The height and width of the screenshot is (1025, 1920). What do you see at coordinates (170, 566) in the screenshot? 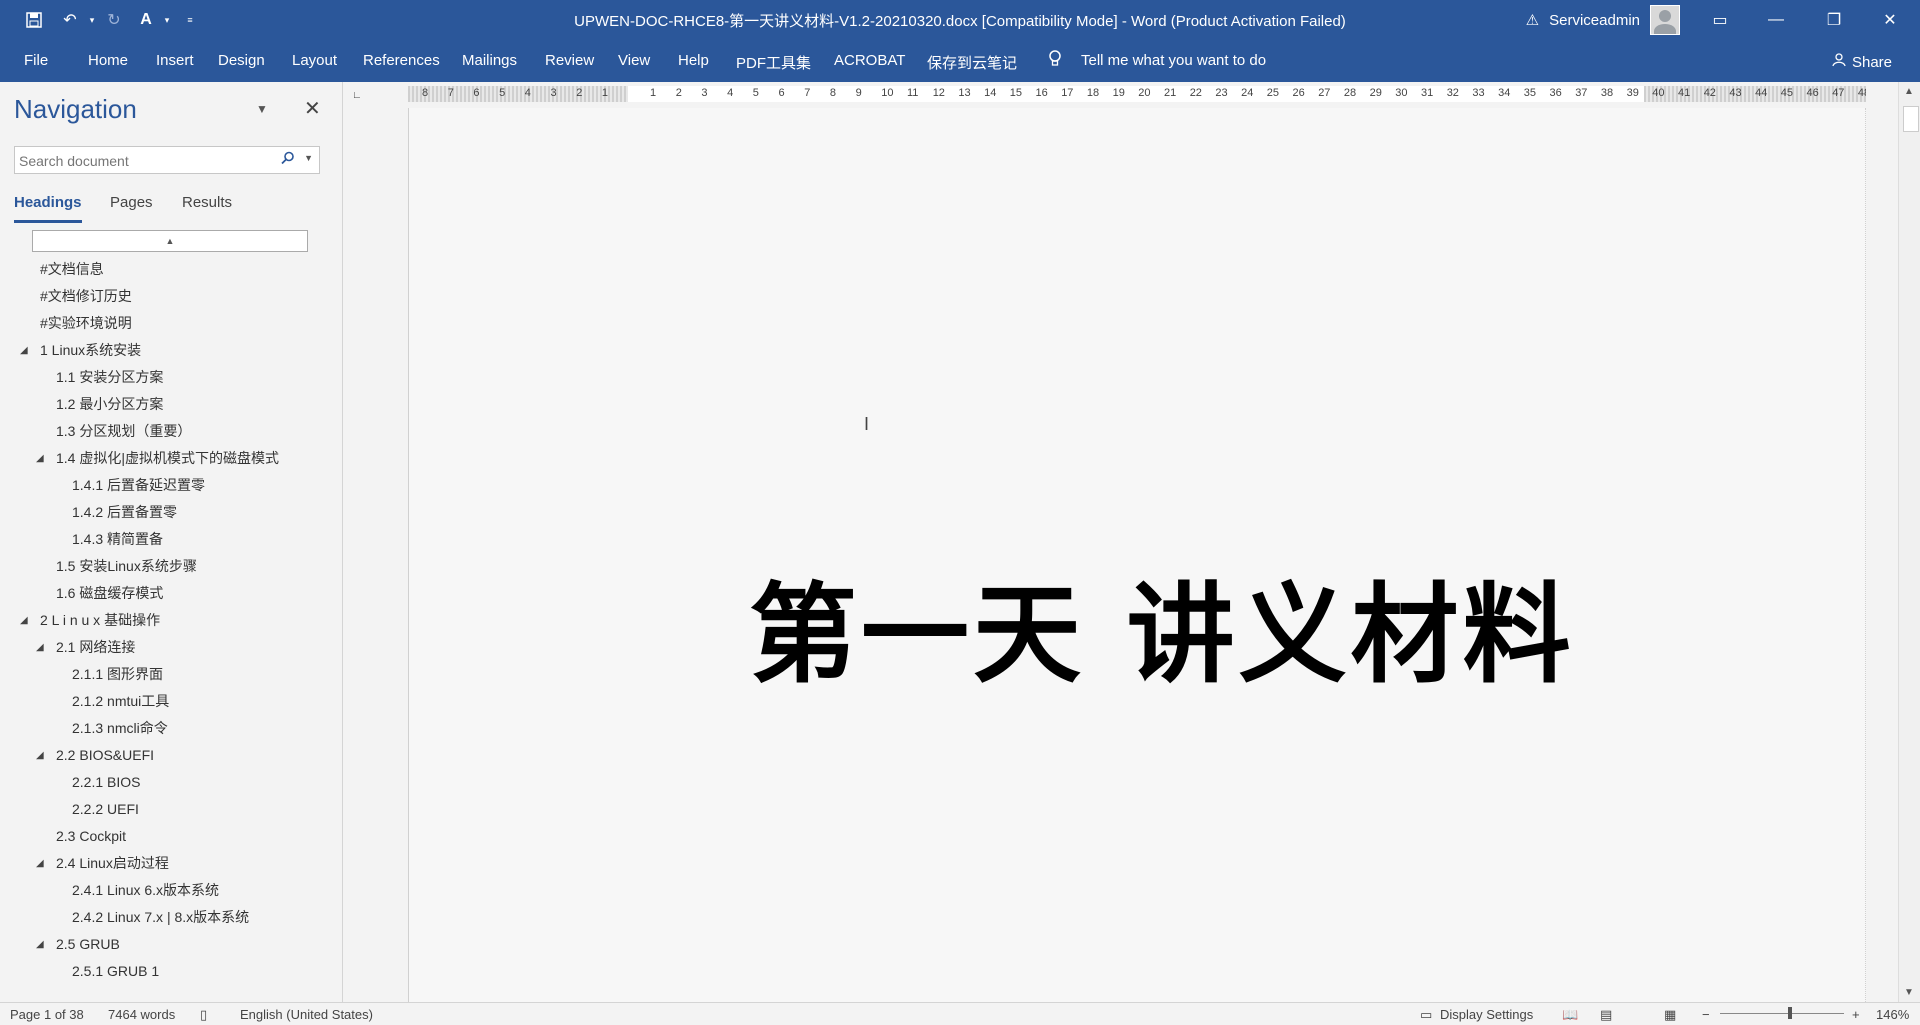
I see `heading-item: 1.5 安装Linux系统步骤` at bounding box center [170, 566].